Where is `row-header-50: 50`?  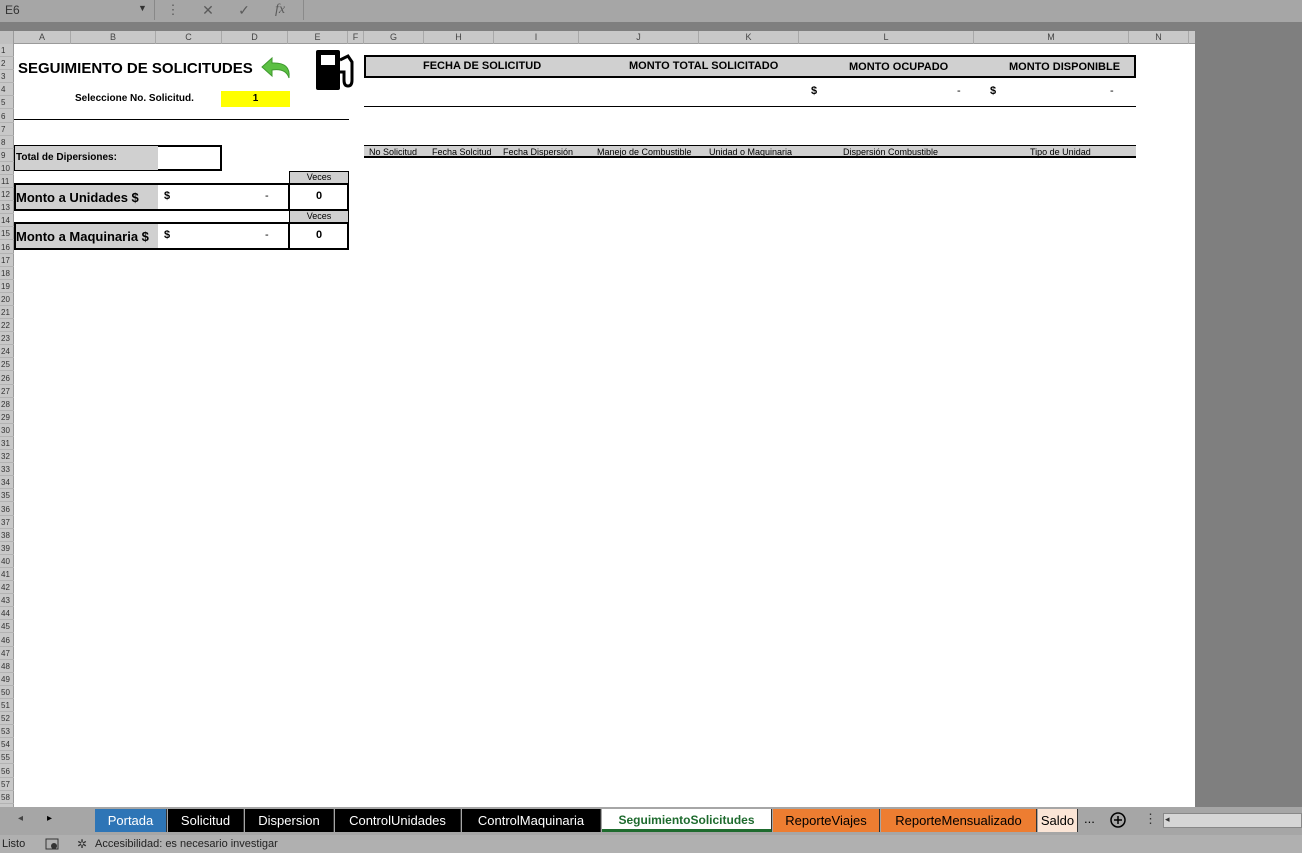
row-header-50: 50 is located at coordinates (7, 692).